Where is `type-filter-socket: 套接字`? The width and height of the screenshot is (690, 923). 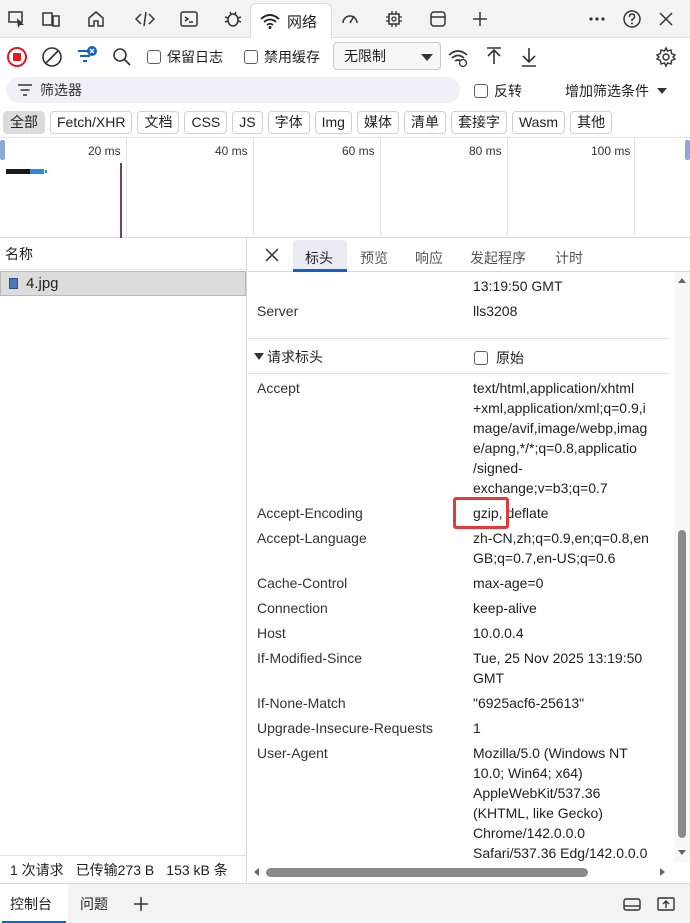 type-filter-socket: 套接字 is located at coordinates (478, 122).